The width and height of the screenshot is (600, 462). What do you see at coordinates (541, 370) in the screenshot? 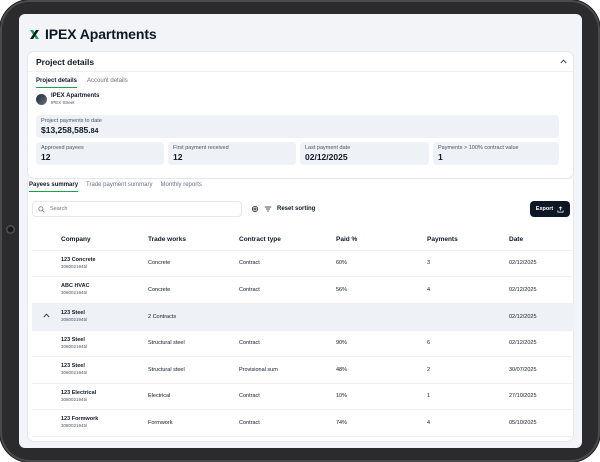
I see `payment-date: 30/07/2025` at bounding box center [541, 370].